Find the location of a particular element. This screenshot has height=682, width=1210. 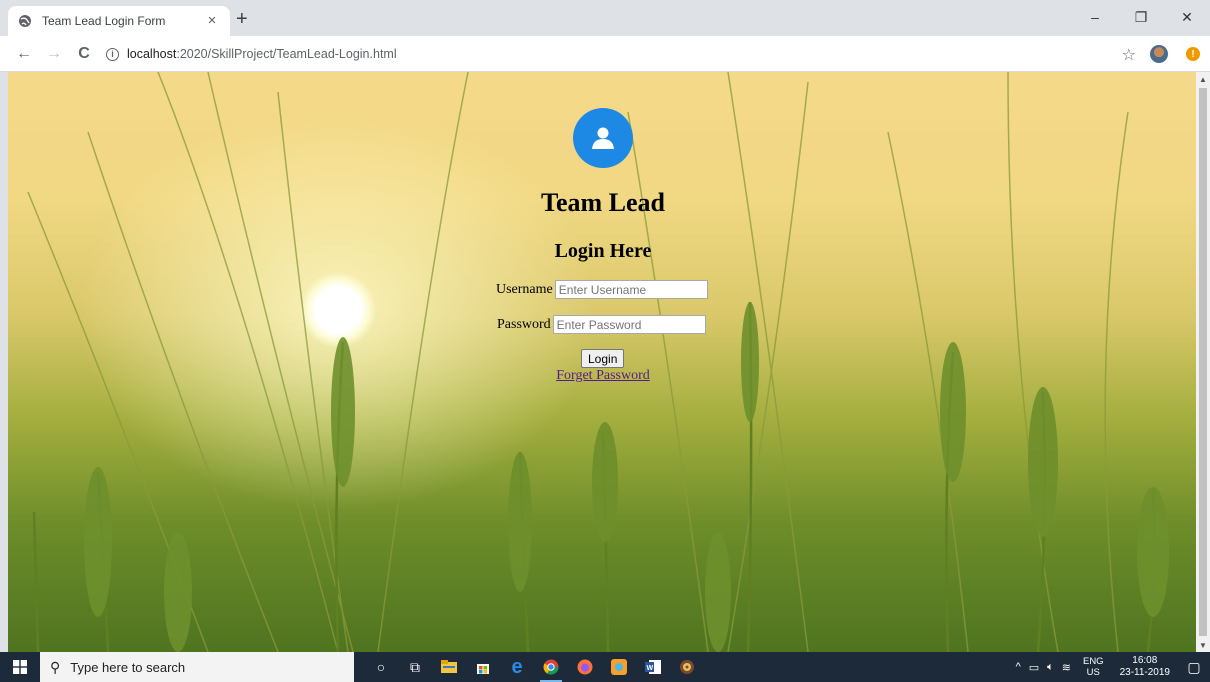

search-icon: ⚲ is located at coordinates (55, 666).